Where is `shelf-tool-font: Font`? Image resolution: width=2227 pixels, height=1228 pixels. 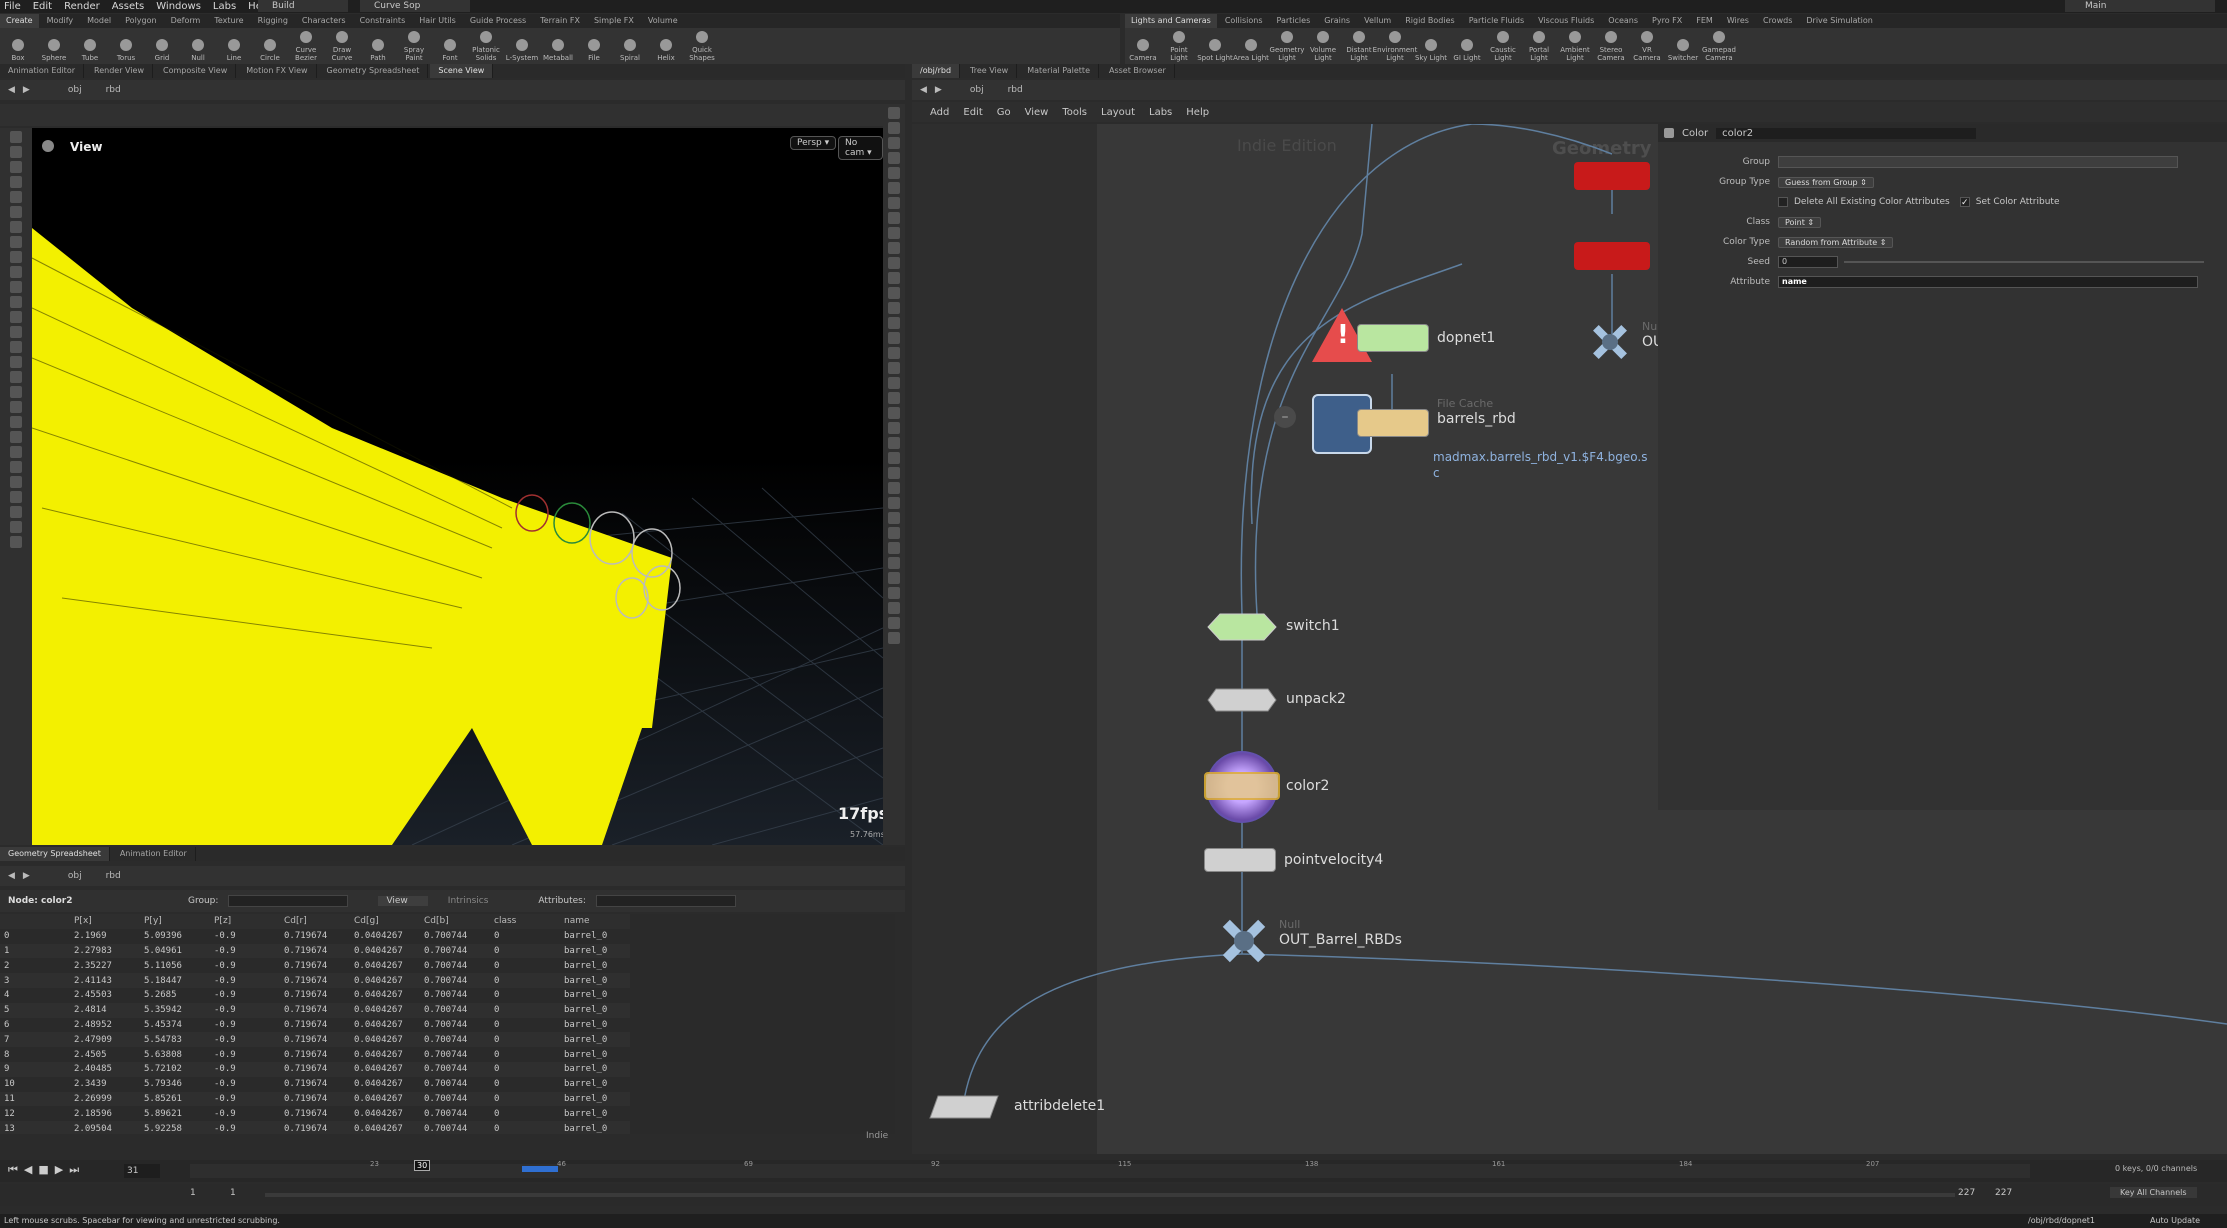
shelf-tool-font: Font is located at coordinates (450, 46).